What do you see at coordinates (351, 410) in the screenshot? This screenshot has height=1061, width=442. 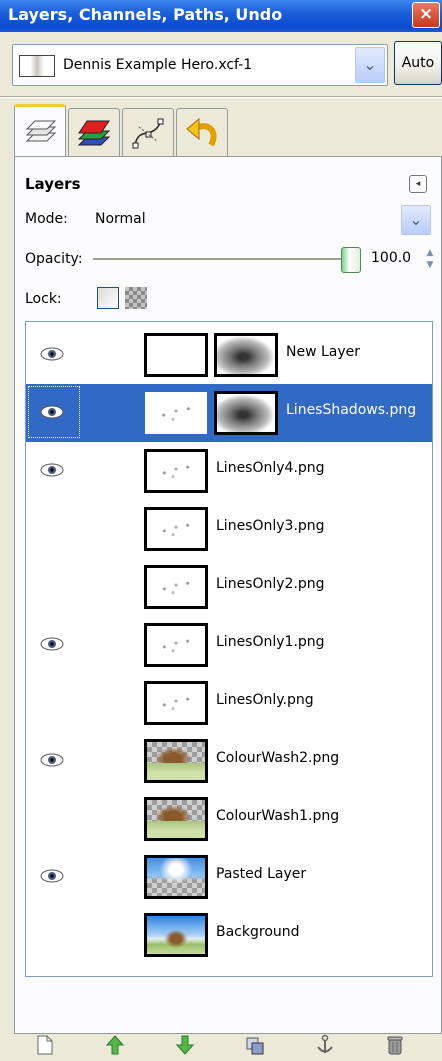 I see `layer-name: LinesShadows.png` at bounding box center [351, 410].